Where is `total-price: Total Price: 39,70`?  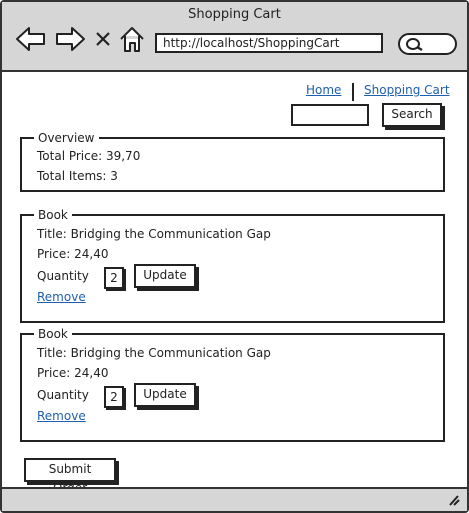 total-price: Total Price: 39,70 is located at coordinates (89, 156).